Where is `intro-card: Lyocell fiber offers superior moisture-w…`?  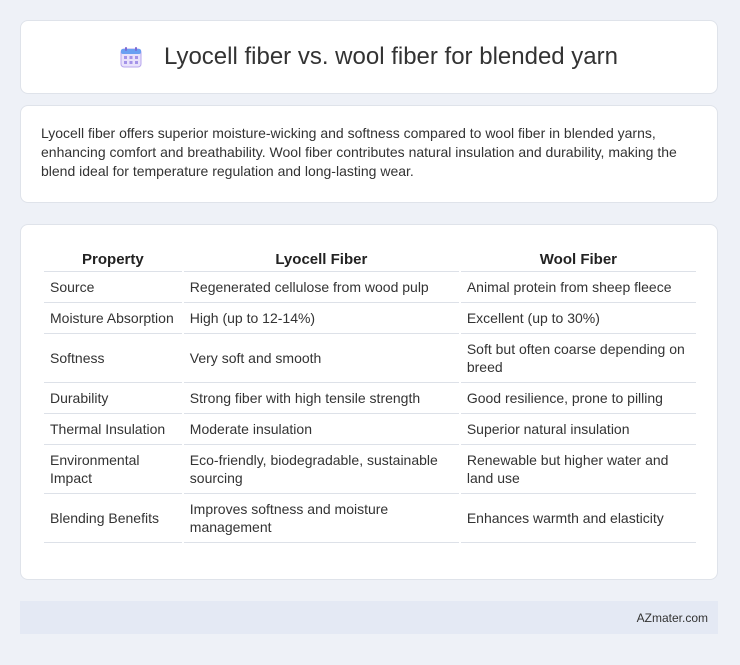 intro-card: Lyocell fiber offers superior moisture-w… is located at coordinates (369, 154).